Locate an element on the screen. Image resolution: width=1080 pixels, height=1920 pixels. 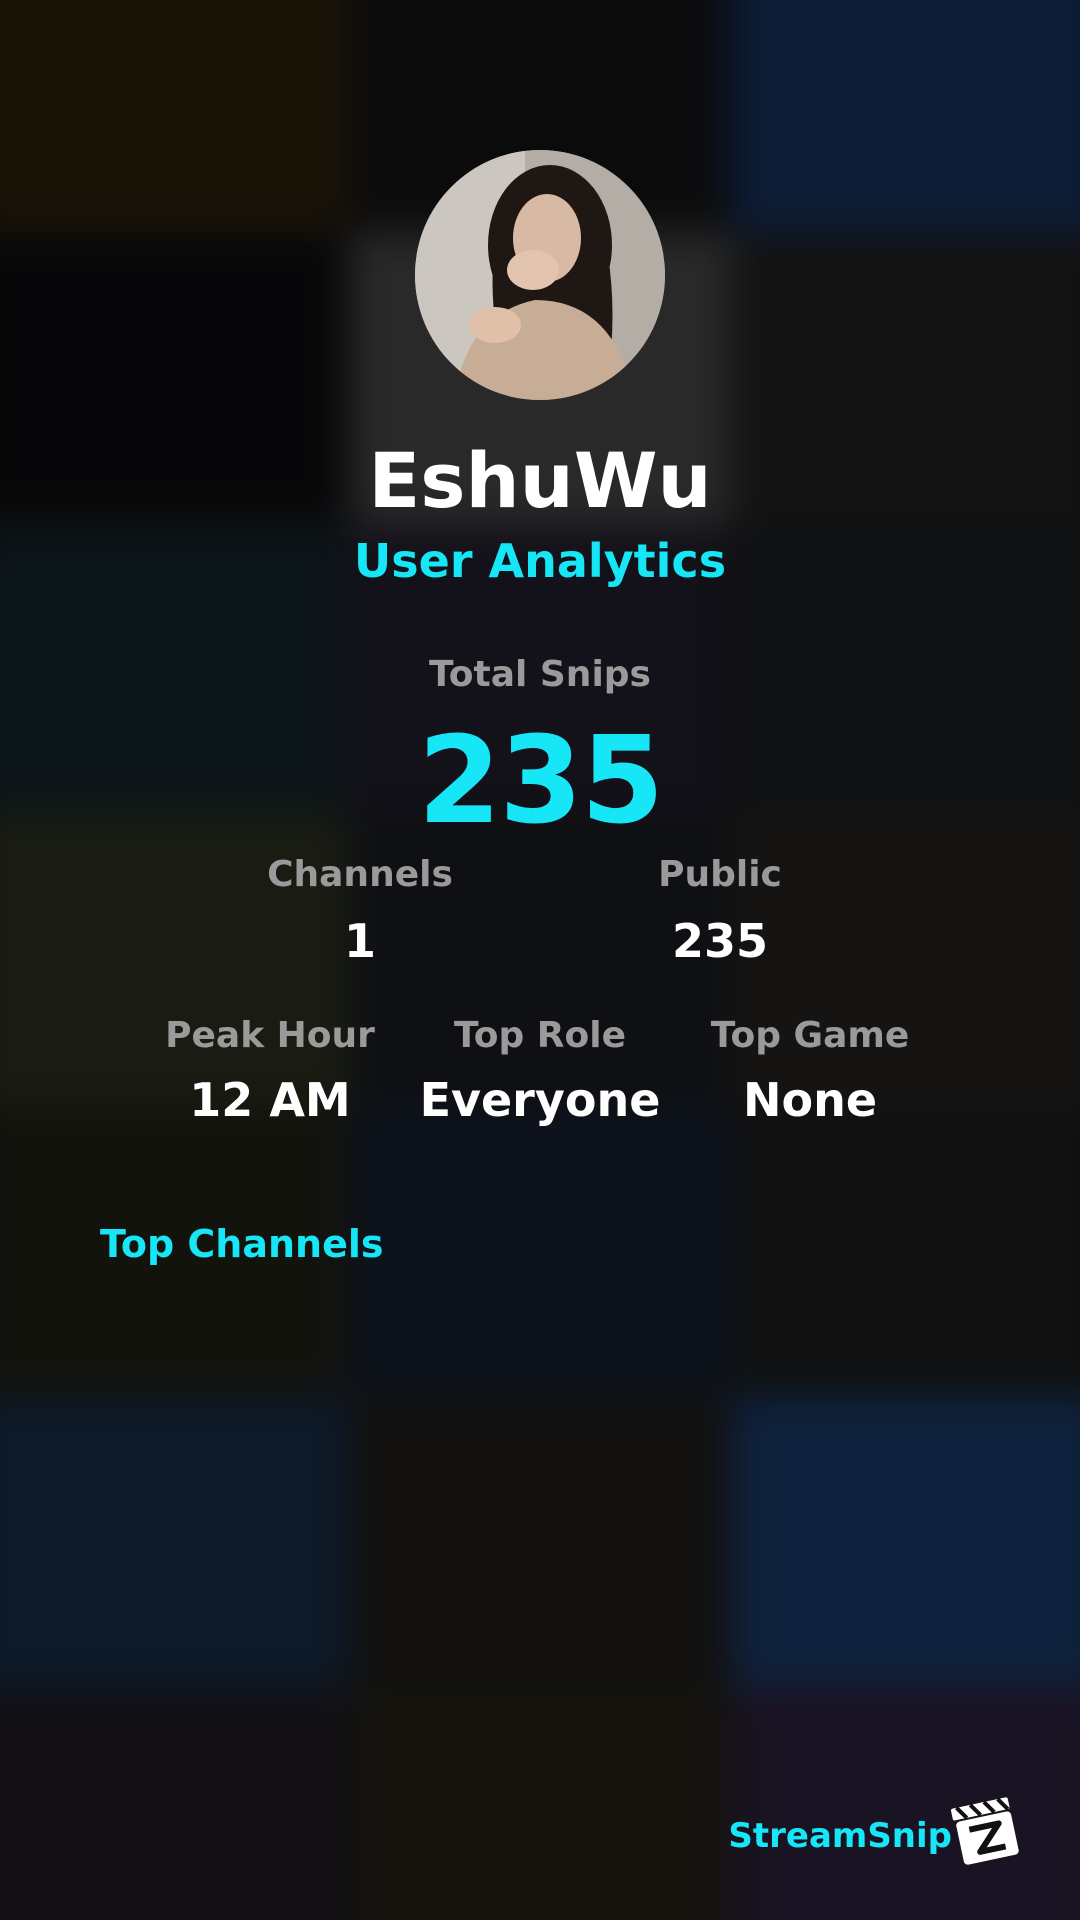
total-snips-value: 235 is located at coordinates (541, 781).